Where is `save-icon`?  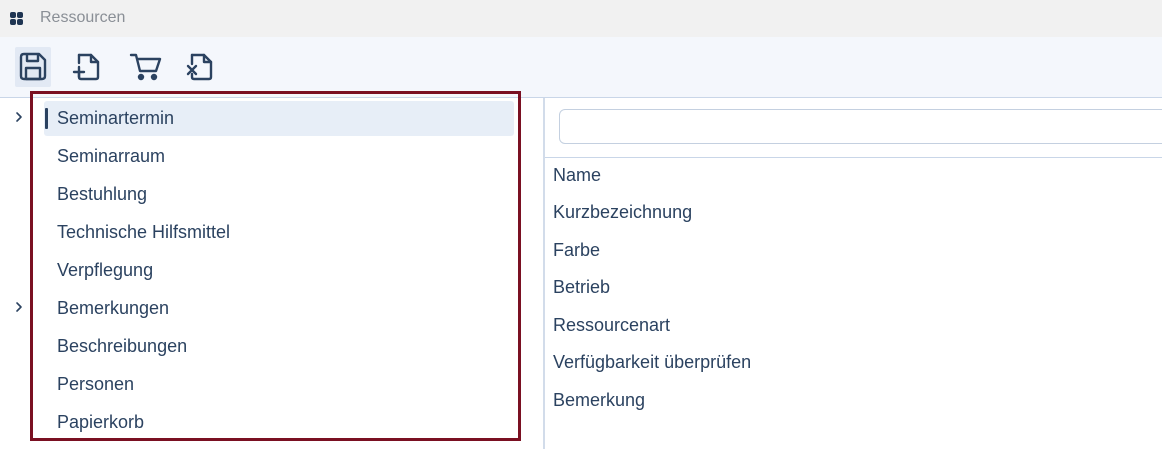 save-icon is located at coordinates (33, 66).